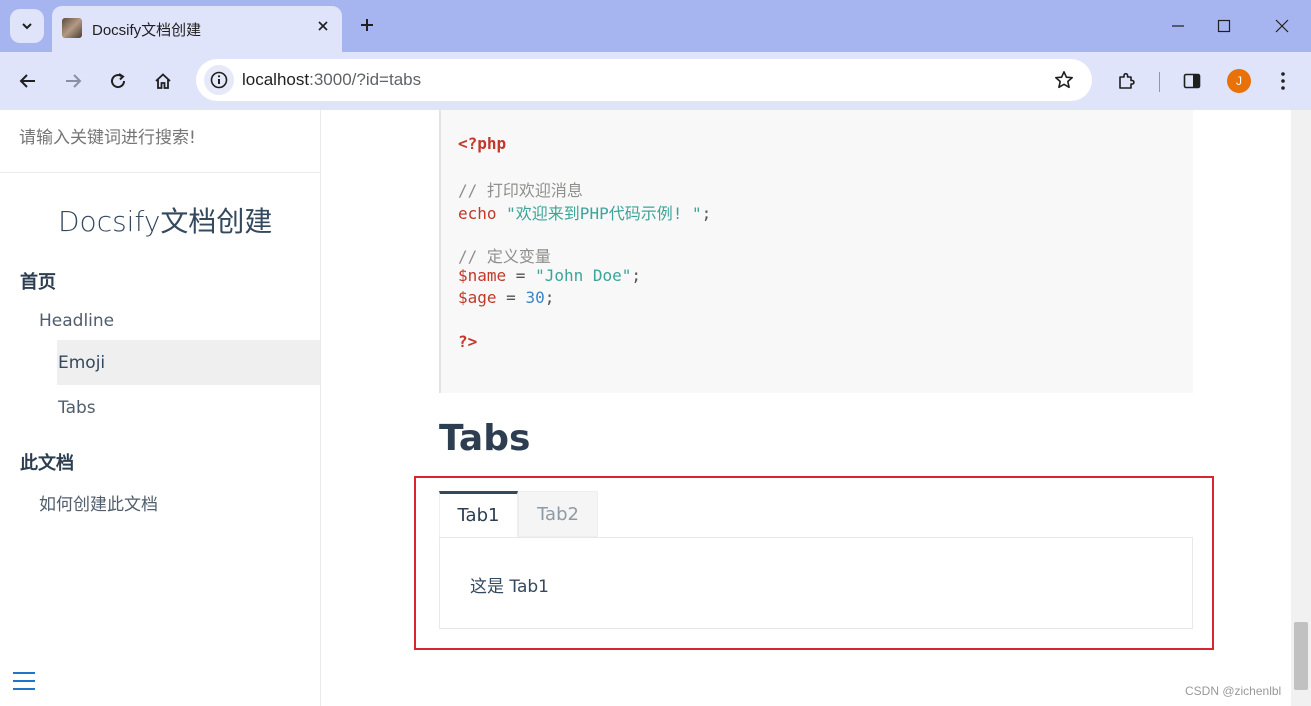 The width and height of the screenshot is (1311, 706). I want to click on extensions-button, so click(1127, 81).